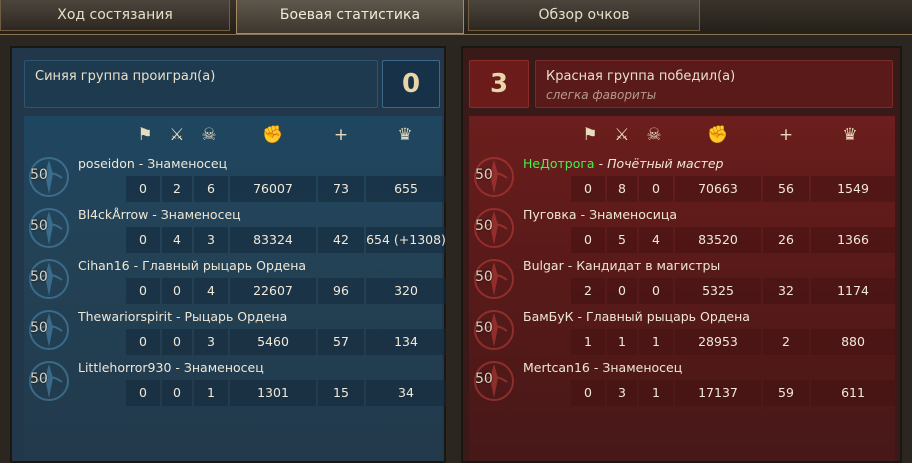 This screenshot has height=463, width=912. I want to click on tab-match-progress: Ход состязания, so click(115, 15).